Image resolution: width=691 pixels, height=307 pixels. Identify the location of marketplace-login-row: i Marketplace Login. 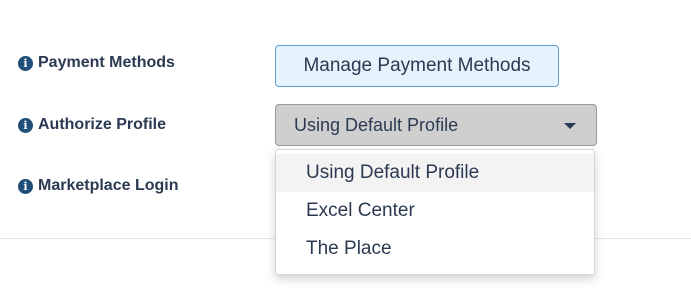
(98, 186).